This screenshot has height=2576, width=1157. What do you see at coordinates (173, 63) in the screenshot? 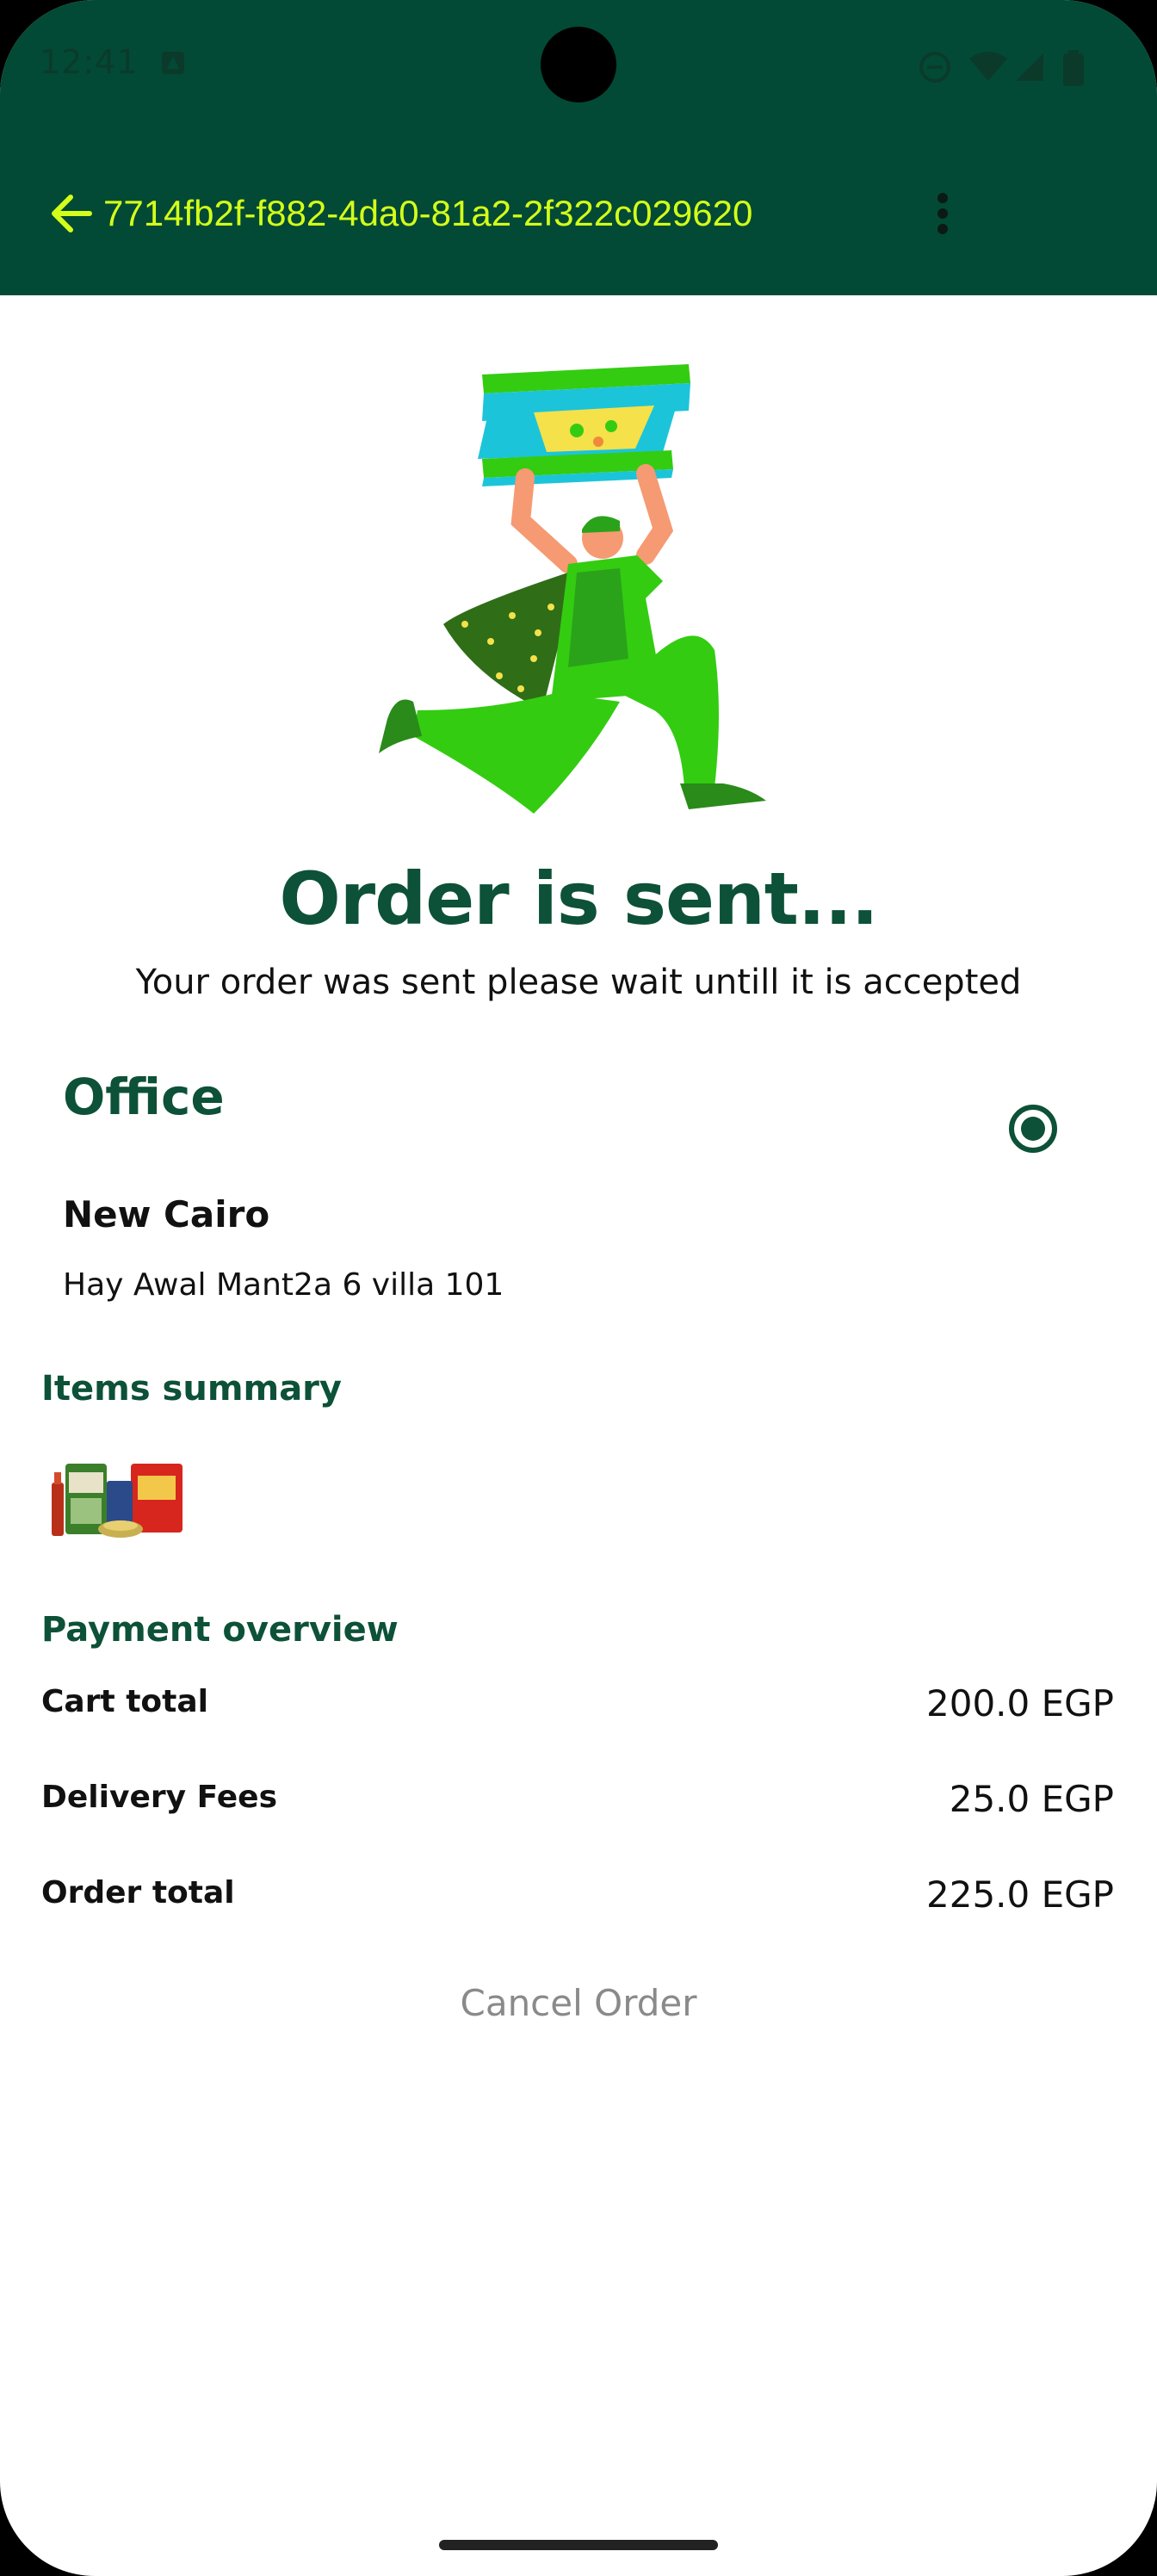
I see `notification-icon` at bounding box center [173, 63].